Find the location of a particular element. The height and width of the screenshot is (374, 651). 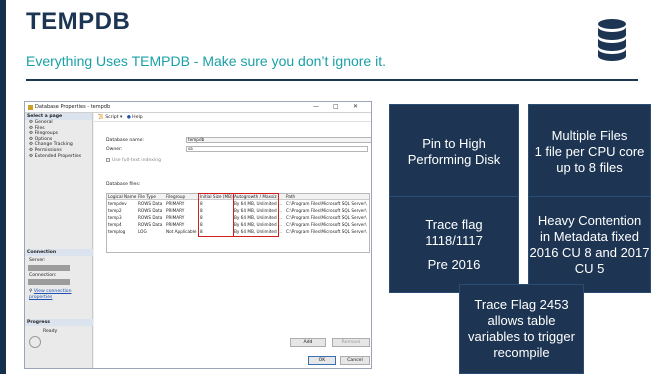

view-connection-properties-link: ⚲ View connection properties is located at coordinates (59, 294).